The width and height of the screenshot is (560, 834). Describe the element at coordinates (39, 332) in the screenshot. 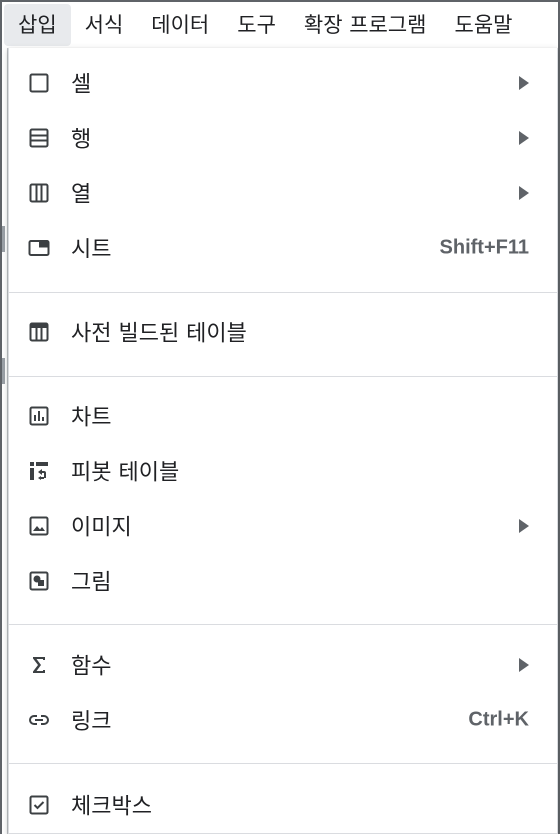

I see `table-icon` at that location.